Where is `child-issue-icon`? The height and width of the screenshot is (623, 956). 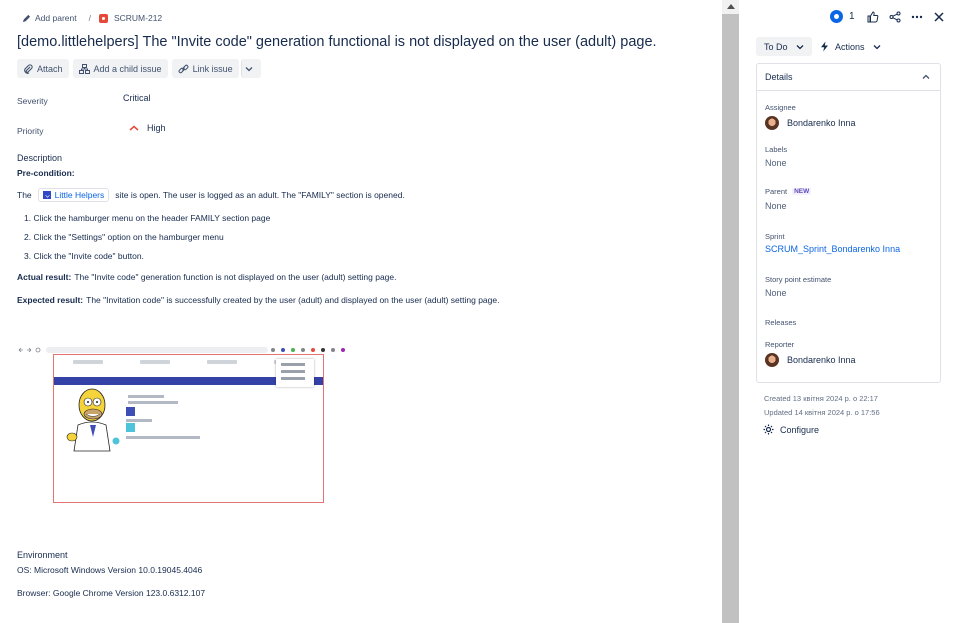
child-issue-icon is located at coordinates (84, 68).